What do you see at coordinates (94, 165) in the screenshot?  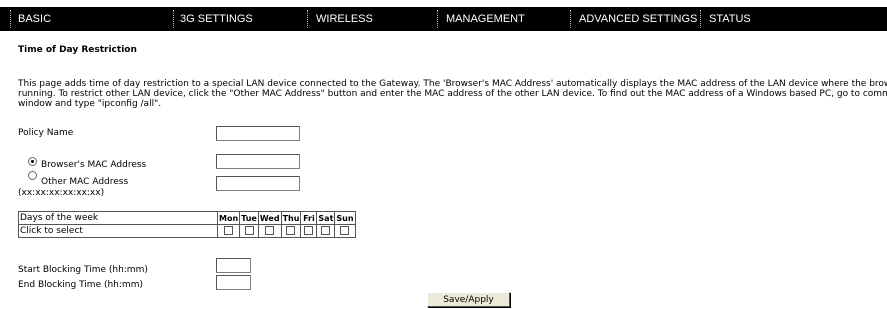 I see `browser-mac-label: Browser's MAC Address` at bounding box center [94, 165].